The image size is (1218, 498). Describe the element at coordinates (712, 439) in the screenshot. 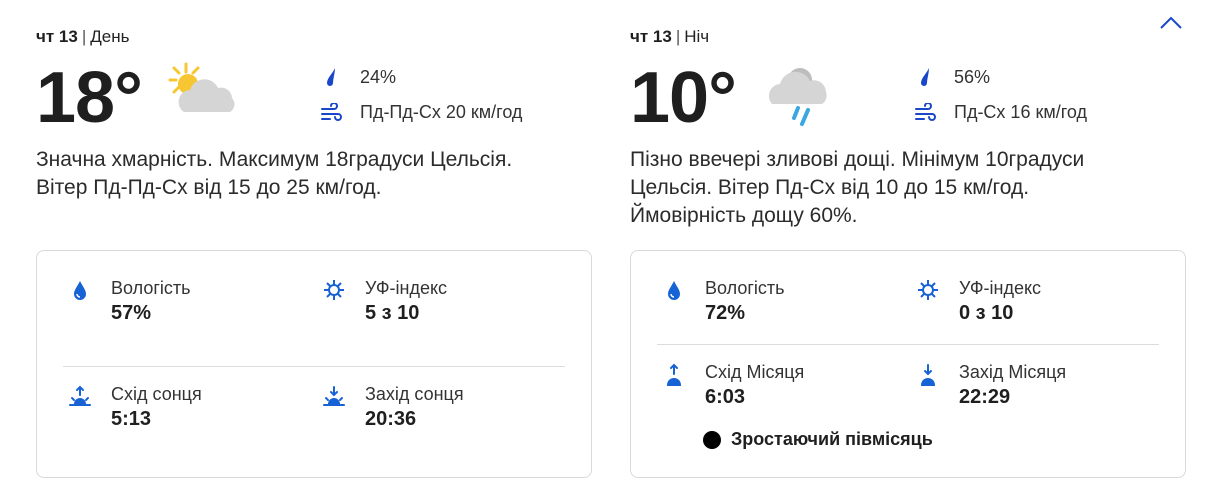

I see `moon-phase-icon` at that location.